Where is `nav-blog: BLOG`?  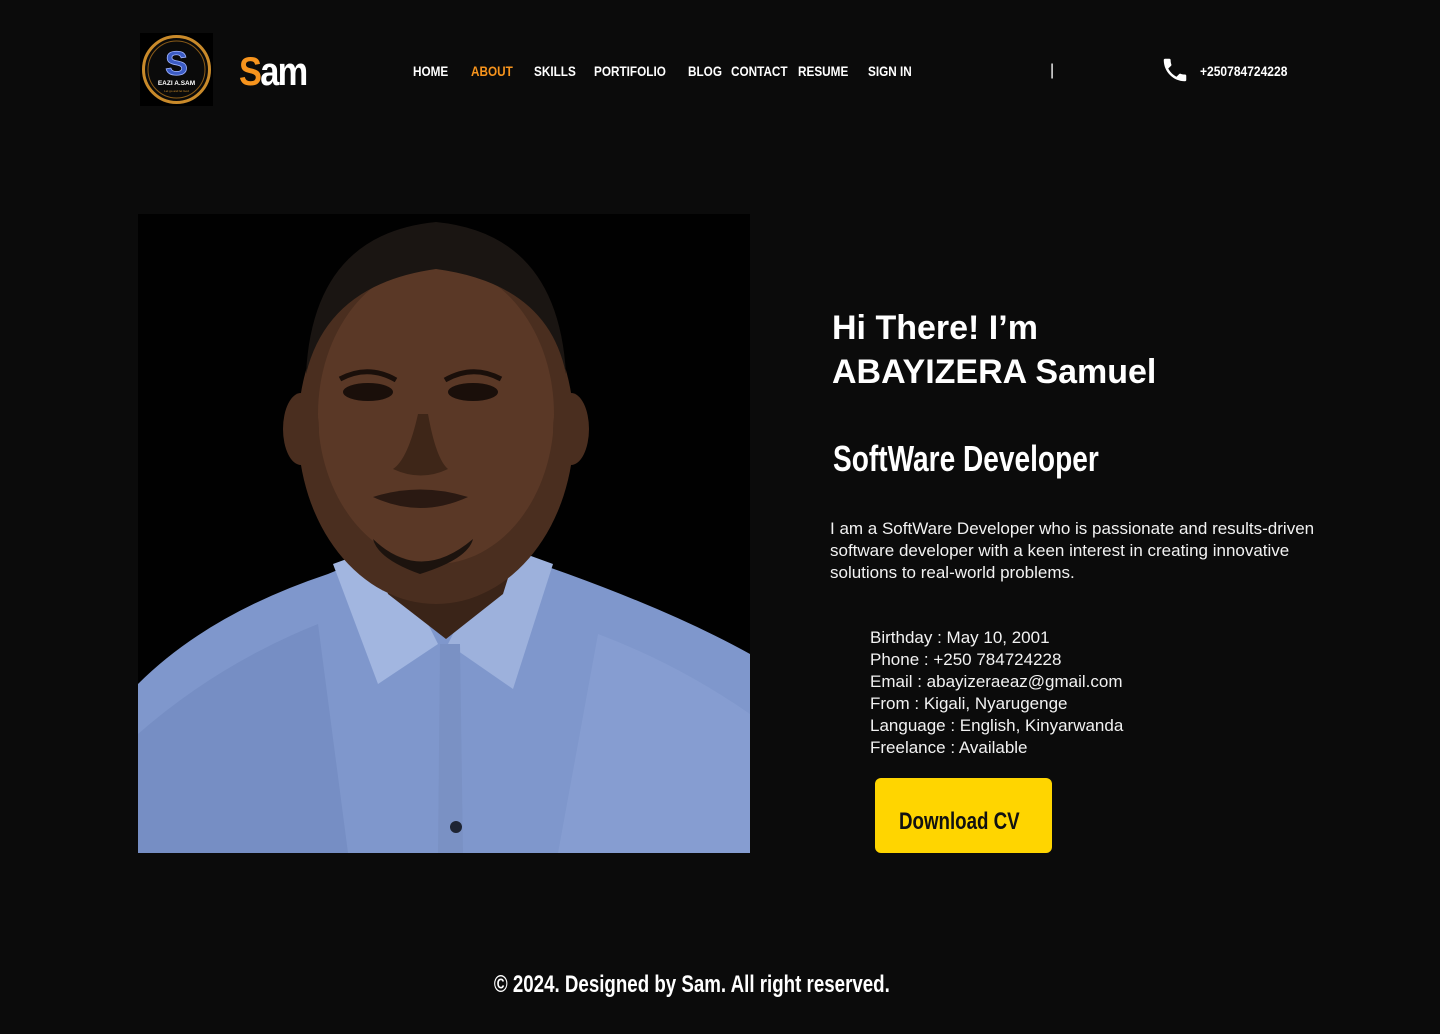
nav-blog: BLOG is located at coordinates (705, 71).